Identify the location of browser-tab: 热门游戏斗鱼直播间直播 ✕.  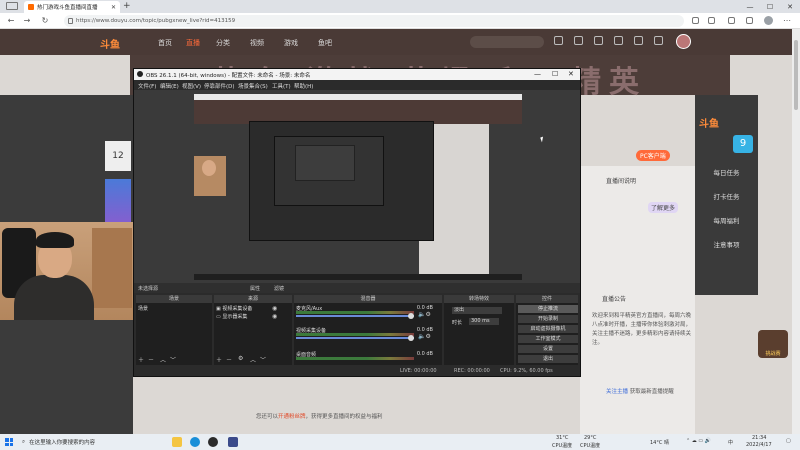
(72, 7).